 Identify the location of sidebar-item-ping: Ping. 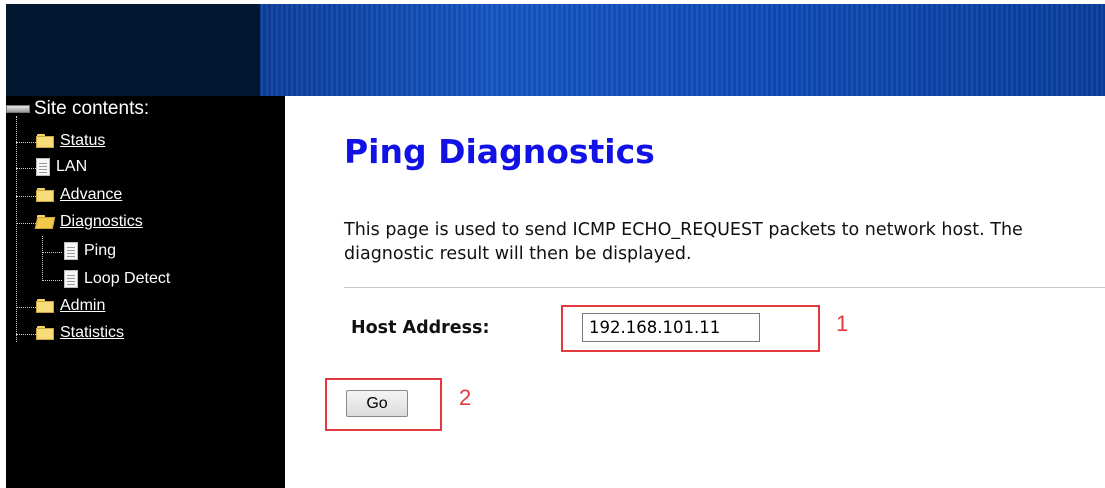
(90, 251).